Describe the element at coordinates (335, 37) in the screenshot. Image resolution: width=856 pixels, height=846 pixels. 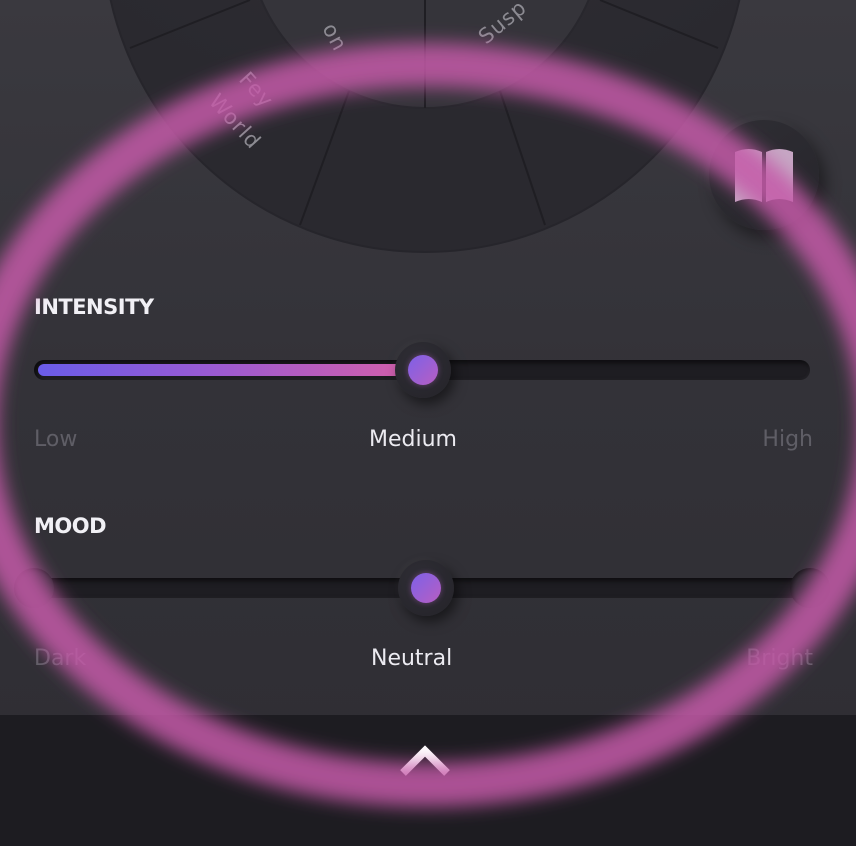
I see `wheel-segment-label: on` at that location.